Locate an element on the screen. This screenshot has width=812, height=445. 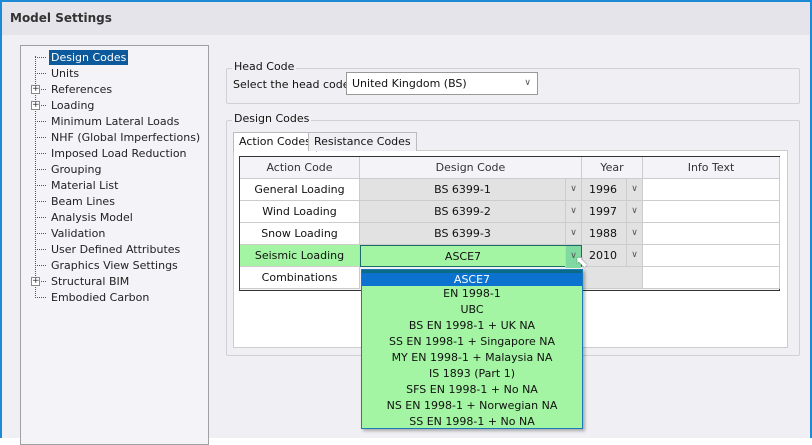
design-codes-group-label: Design Codes is located at coordinates (272, 118).